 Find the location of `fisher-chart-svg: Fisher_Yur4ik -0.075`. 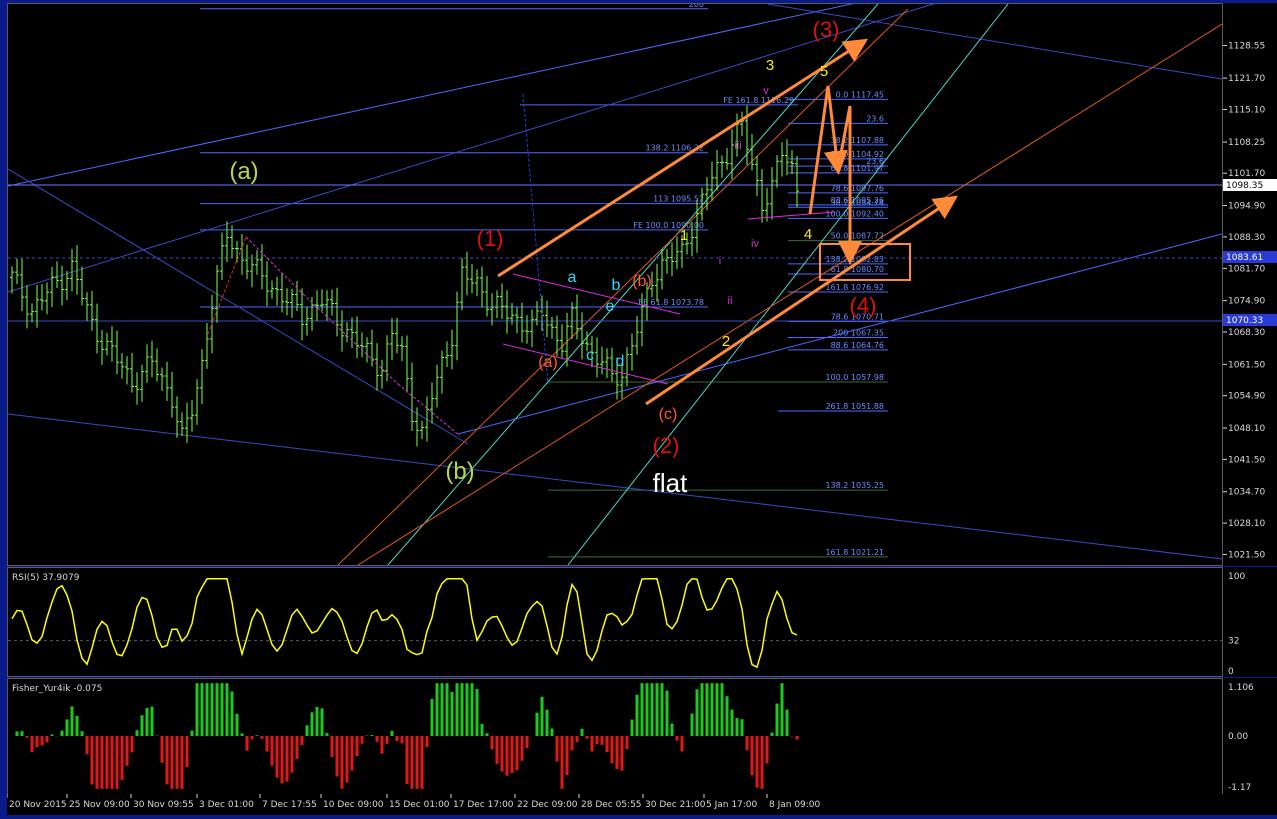

fisher-chart-svg: Fisher_Yur4ik -0.075 is located at coordinates (615, 736).